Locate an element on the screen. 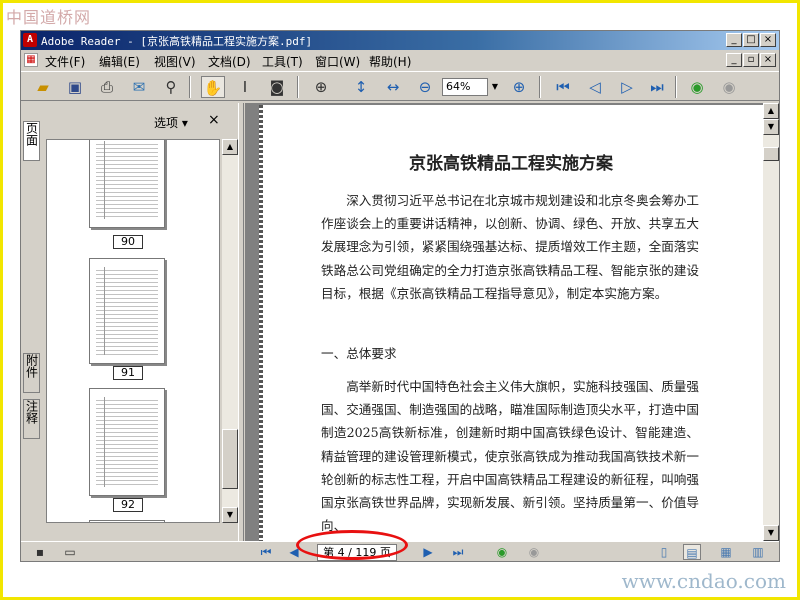  doc-close-button: × is located at coordinates (768, 60).